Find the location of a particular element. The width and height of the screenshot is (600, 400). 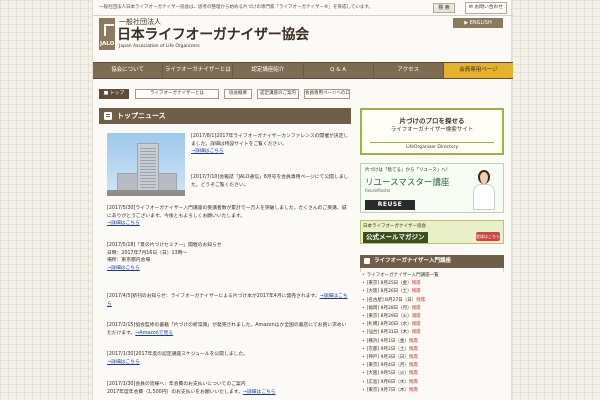

list-item: • [広島] 9月6日（水）残席 is located at coordinates (432, 383).